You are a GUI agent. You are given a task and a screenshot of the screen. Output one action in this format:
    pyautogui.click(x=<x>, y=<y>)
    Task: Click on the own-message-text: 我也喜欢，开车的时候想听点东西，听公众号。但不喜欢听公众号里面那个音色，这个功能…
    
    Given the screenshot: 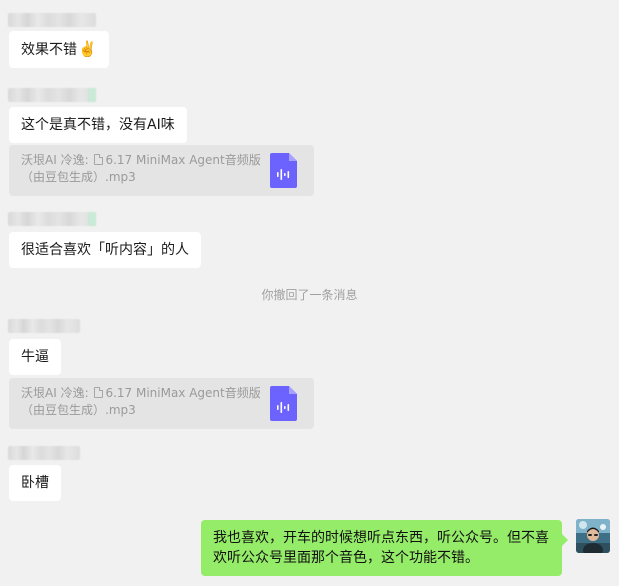 What is the action you would take?
    pyautogui.click(x=381, y=548)
    